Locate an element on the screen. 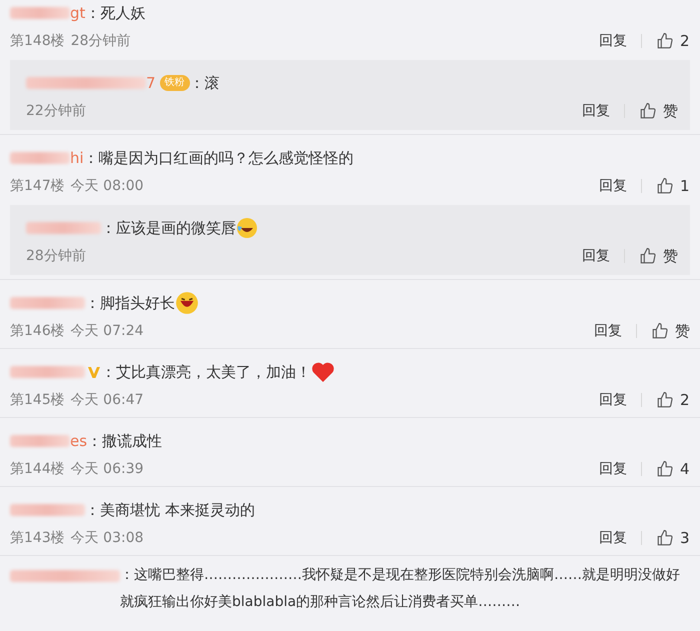  comment-time: 今天 03:08 is located at coordinates (107, 538).